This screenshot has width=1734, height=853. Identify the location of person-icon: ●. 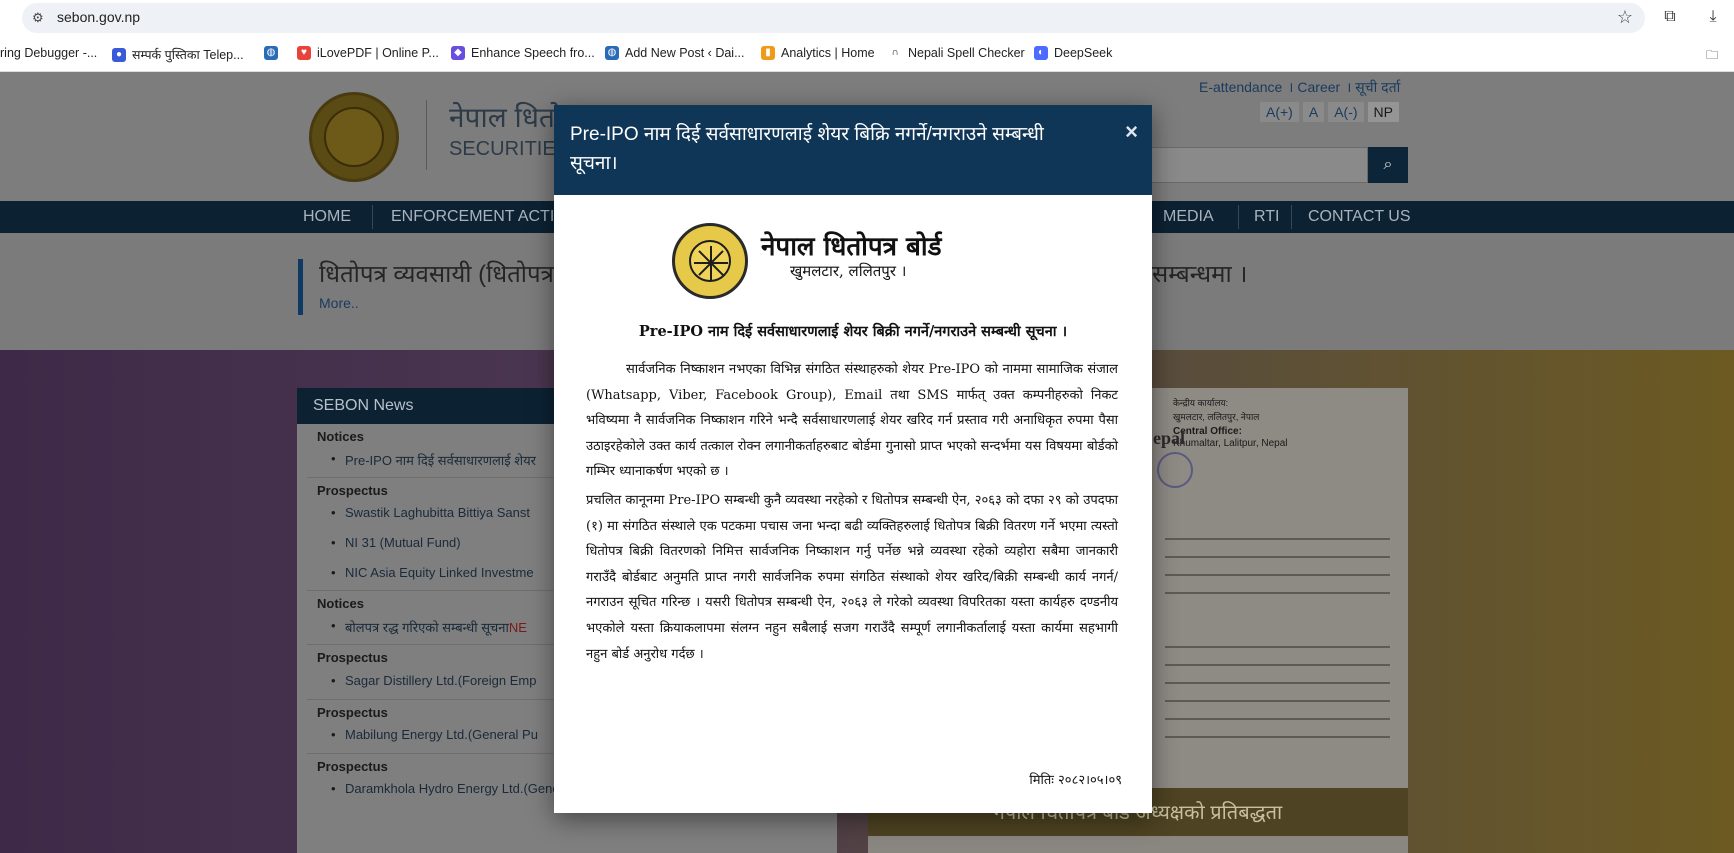
(119, 54).